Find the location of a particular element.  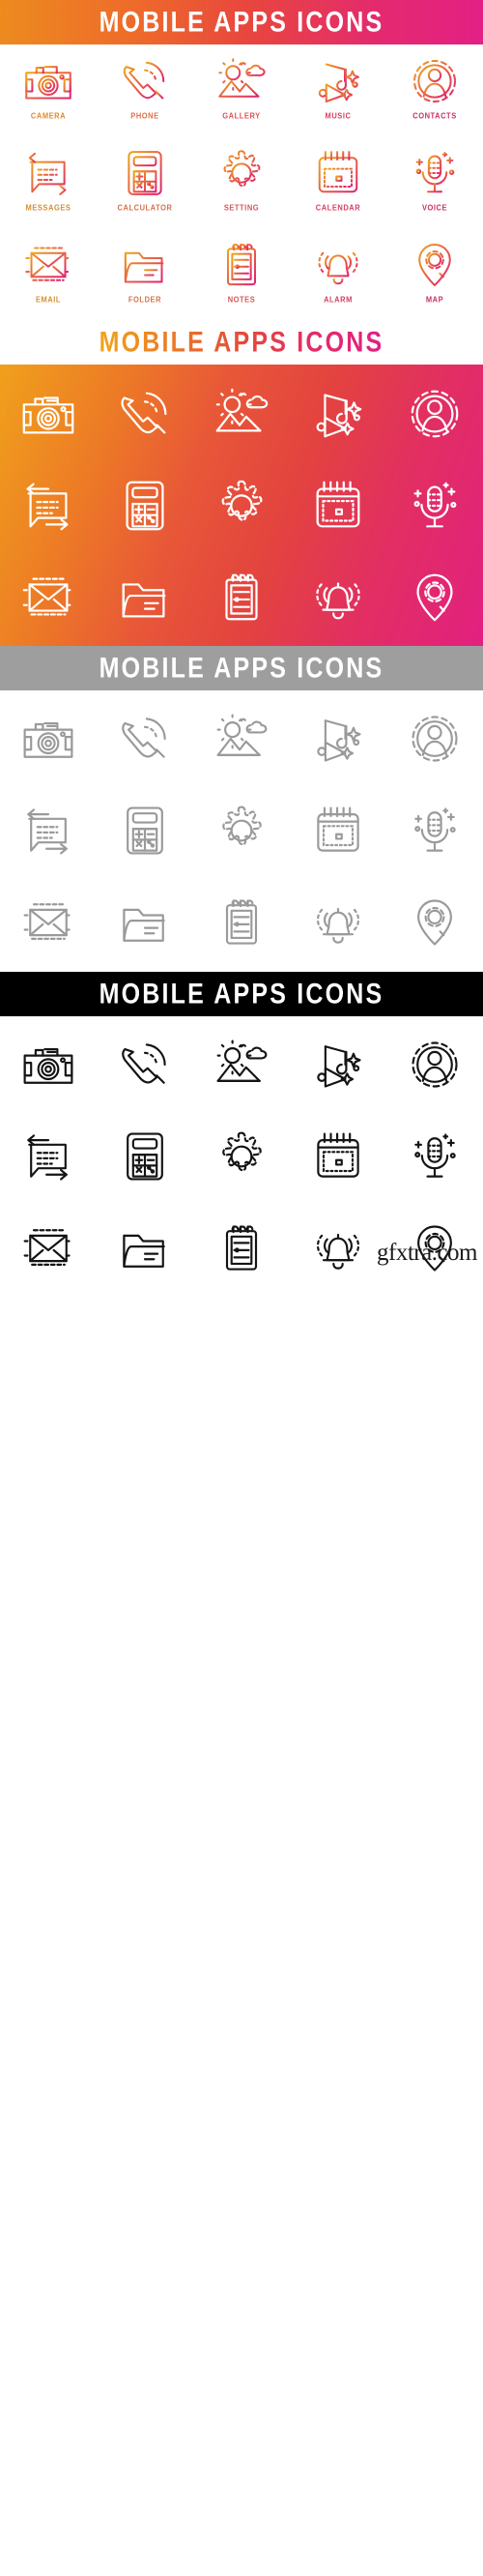

icon-cell-setting: SETTING is located at coordinates (241, 182).